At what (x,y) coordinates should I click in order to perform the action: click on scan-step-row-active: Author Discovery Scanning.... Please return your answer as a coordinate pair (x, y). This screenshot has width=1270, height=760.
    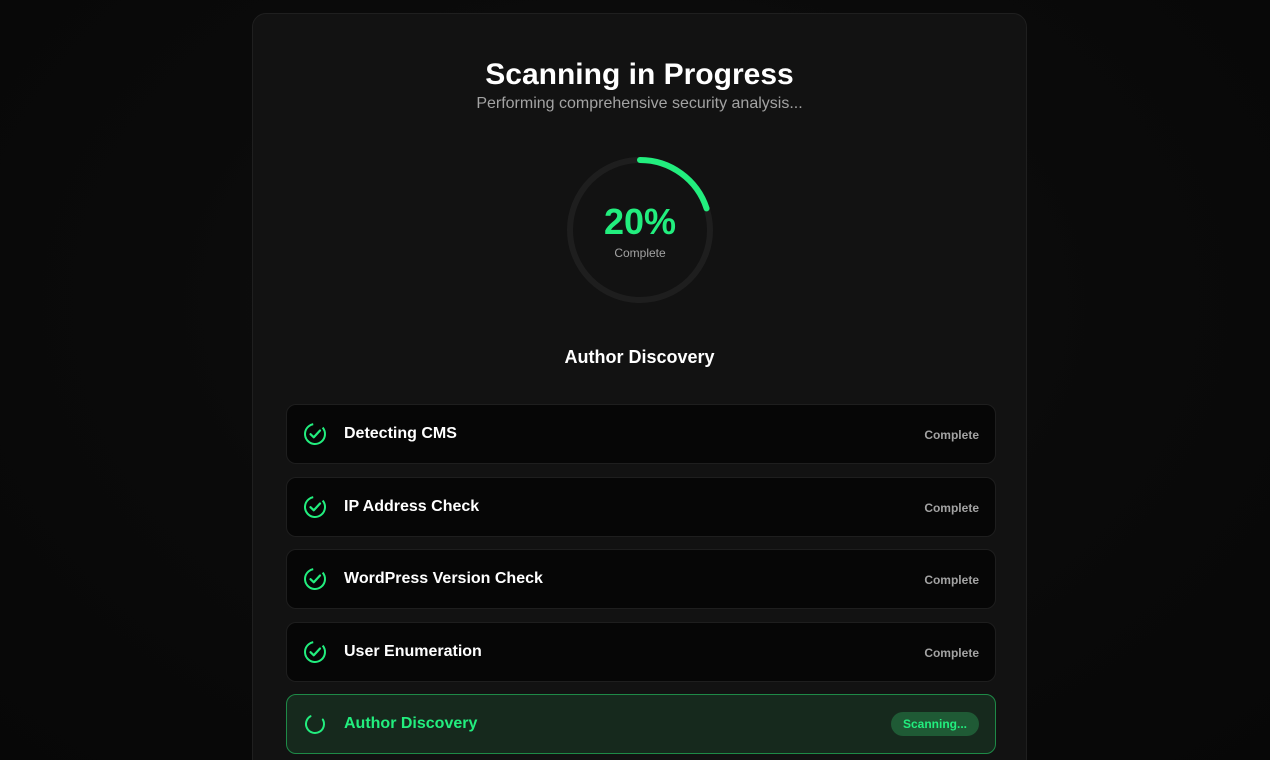
    Looking at the image, I should click on (641, 724).